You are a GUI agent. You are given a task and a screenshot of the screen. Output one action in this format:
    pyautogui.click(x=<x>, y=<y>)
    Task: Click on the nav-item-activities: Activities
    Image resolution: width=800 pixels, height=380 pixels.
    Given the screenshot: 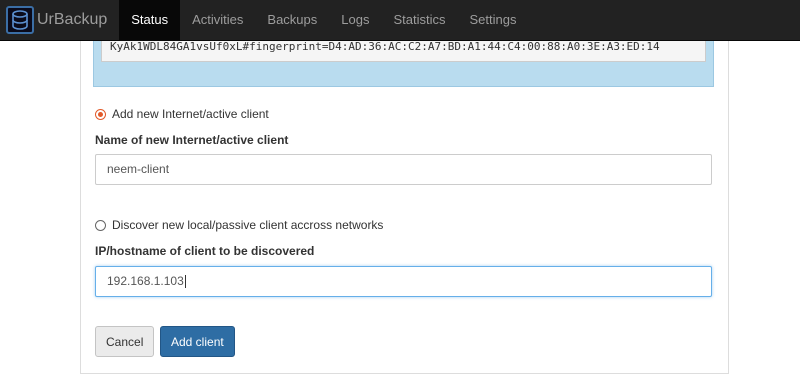 What is the action you would take?
    pyautogui.click(x=217, y=20)
    